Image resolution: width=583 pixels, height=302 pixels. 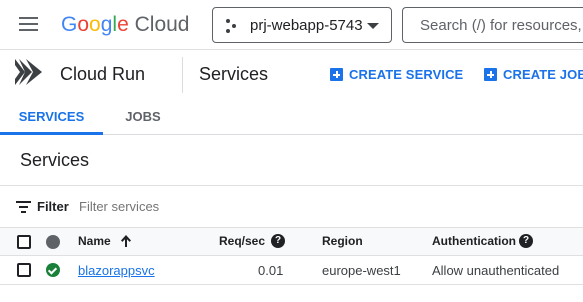 I want to click on column-header-req-sec: Req/sec, so click(x=242, y=241).